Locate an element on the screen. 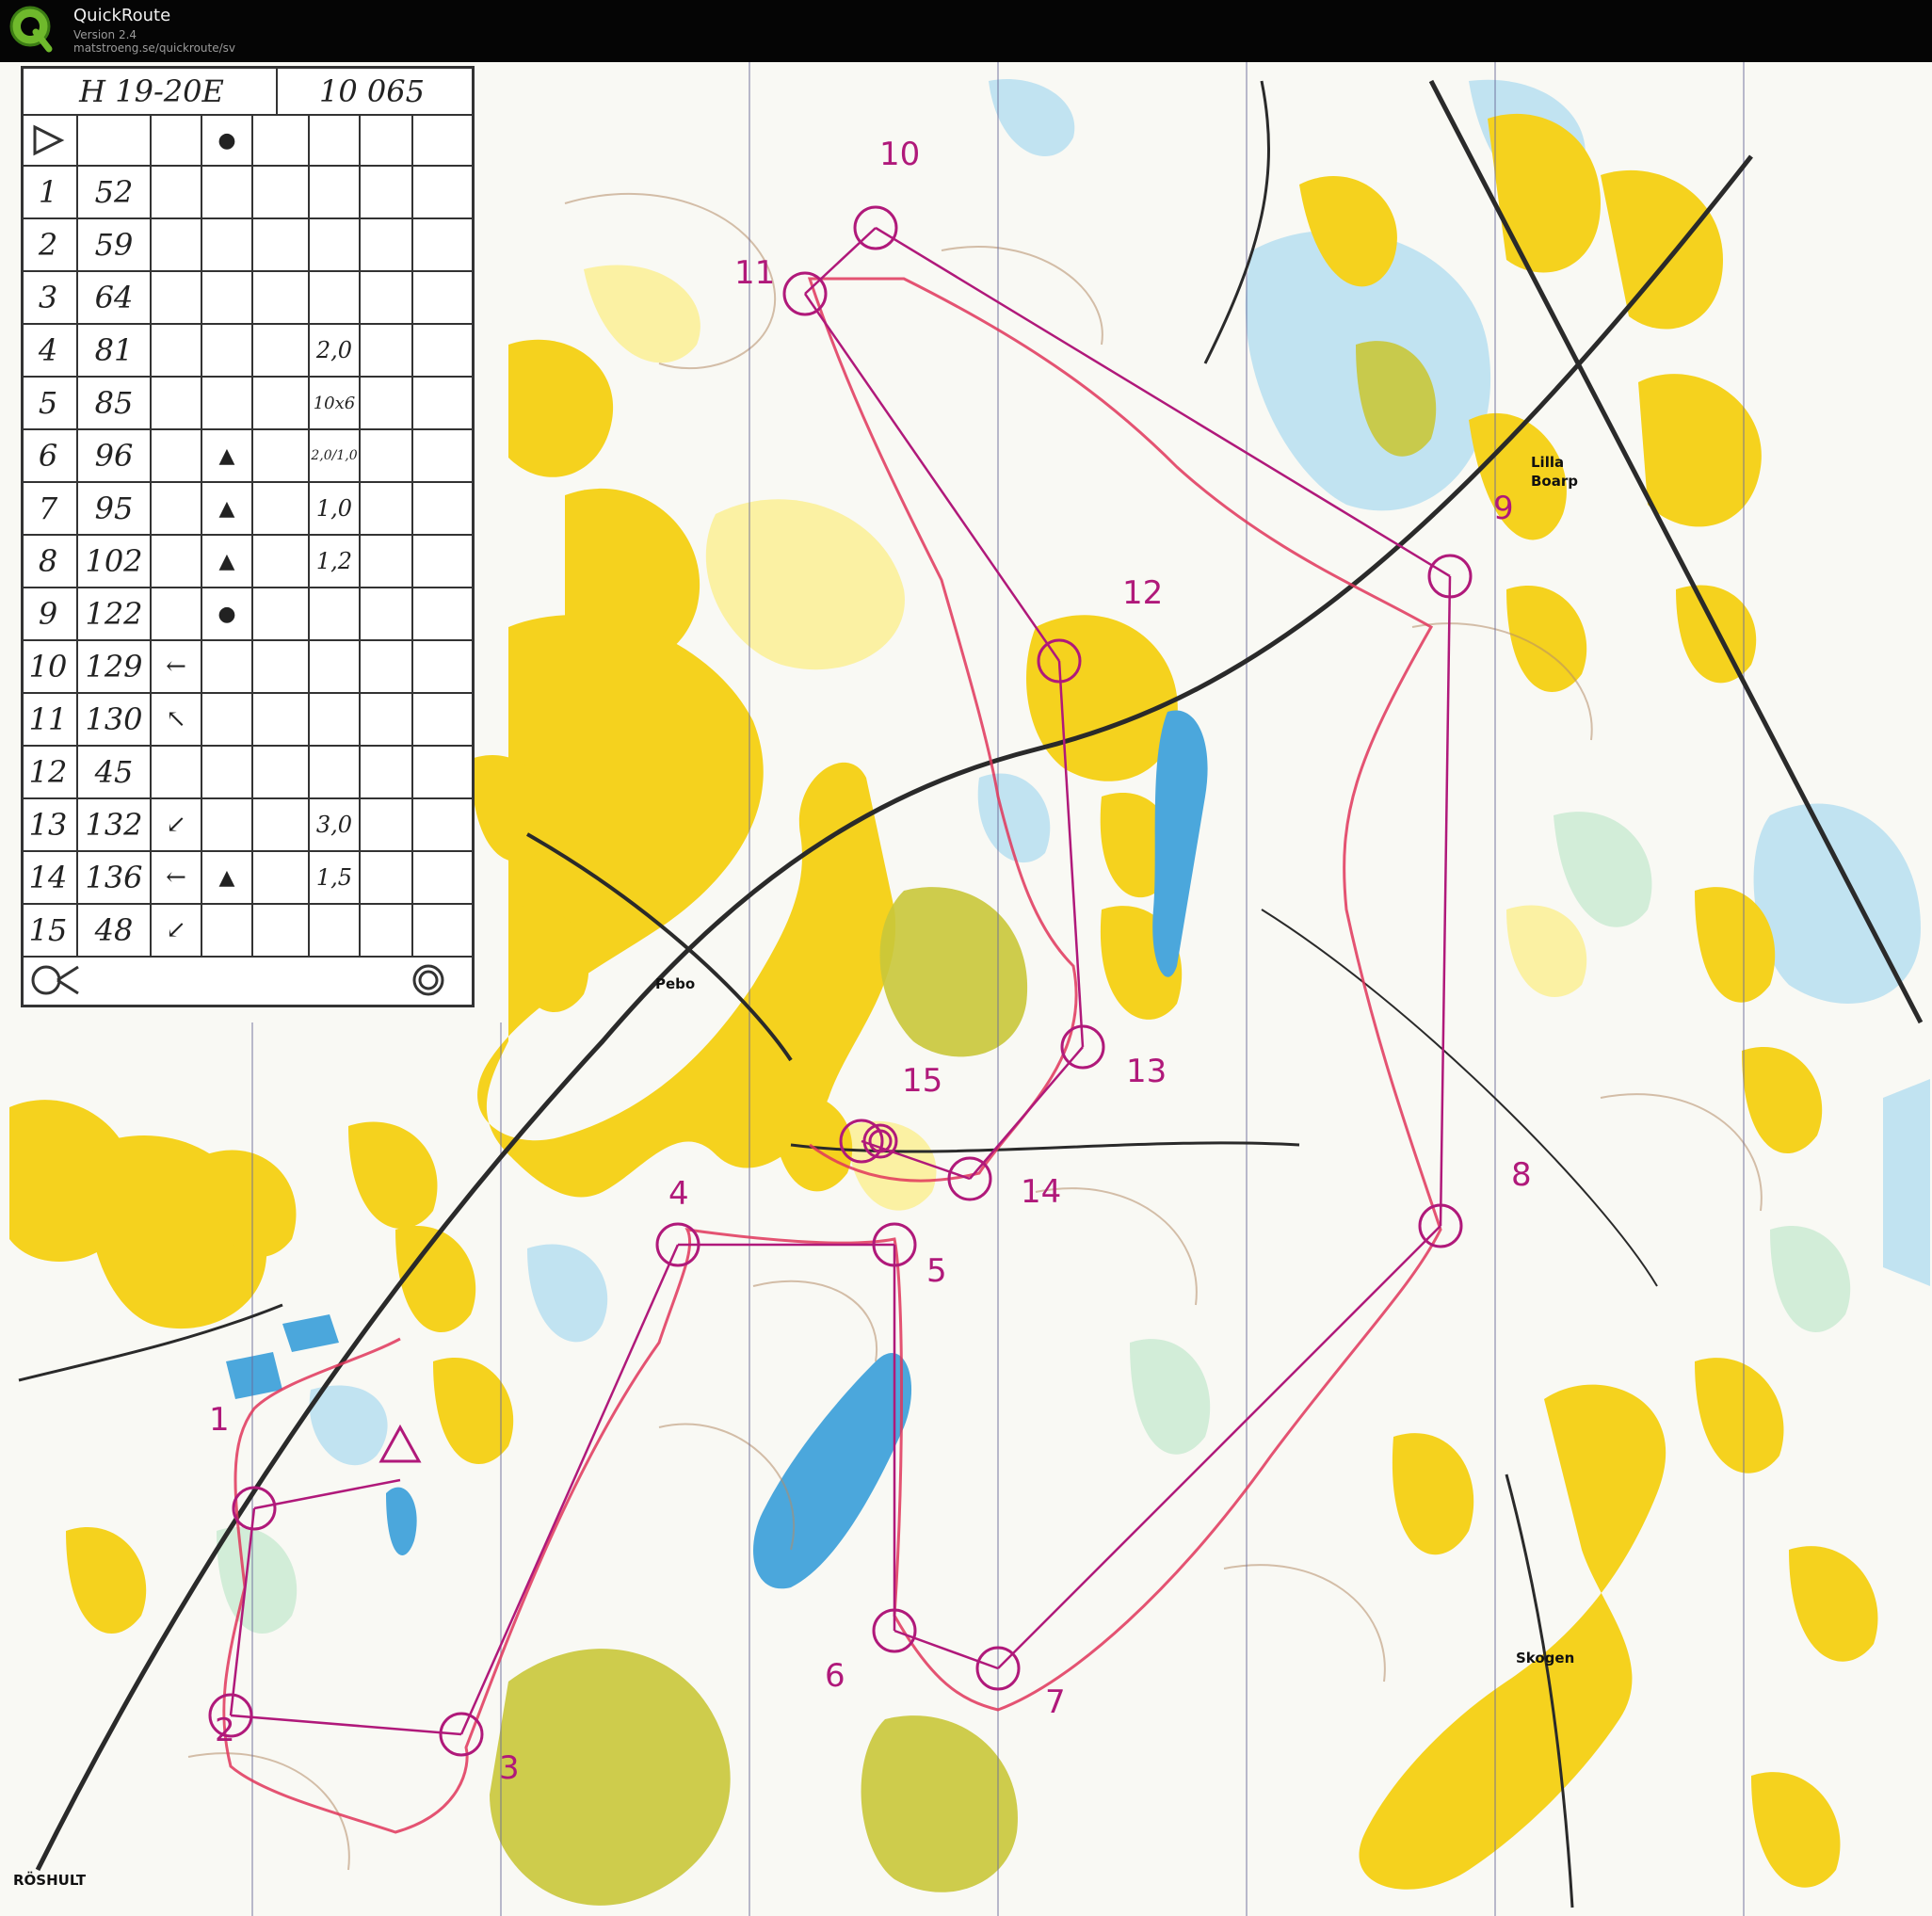 This screenshot has height=1916, width=1932. control-number-9: 9 is located at coordinates (1503, 508).